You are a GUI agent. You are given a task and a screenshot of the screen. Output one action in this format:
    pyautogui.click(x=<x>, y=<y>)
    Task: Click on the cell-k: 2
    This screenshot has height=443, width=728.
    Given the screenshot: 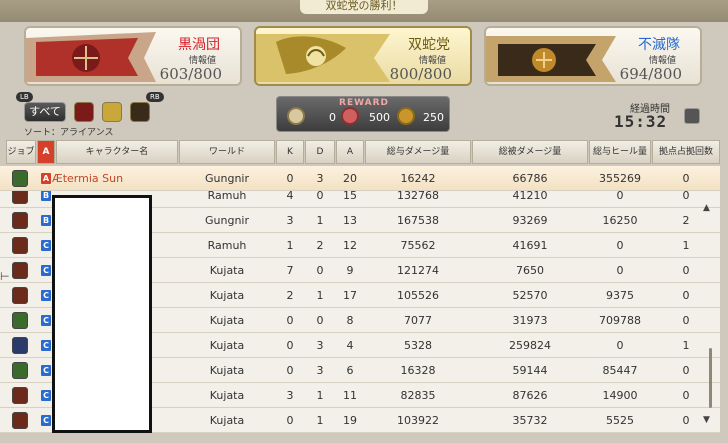 What is the action you would take?
    pyautogui.click(x=290, y=295)
    